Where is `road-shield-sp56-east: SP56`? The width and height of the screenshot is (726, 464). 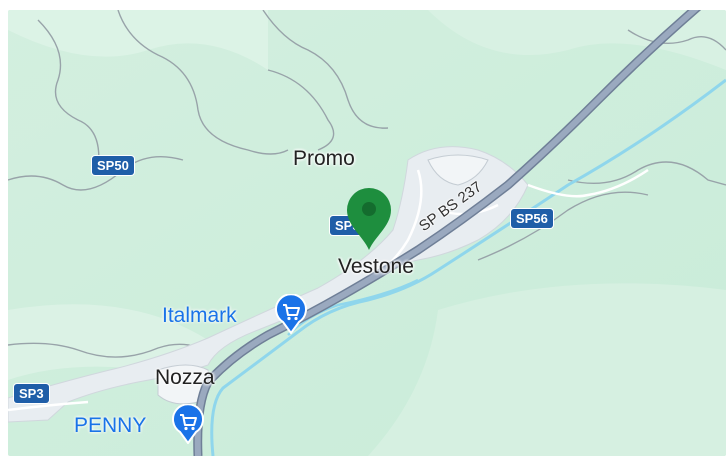 road-shield-sp56-east: SP56 is located at coordinates (532, 218).